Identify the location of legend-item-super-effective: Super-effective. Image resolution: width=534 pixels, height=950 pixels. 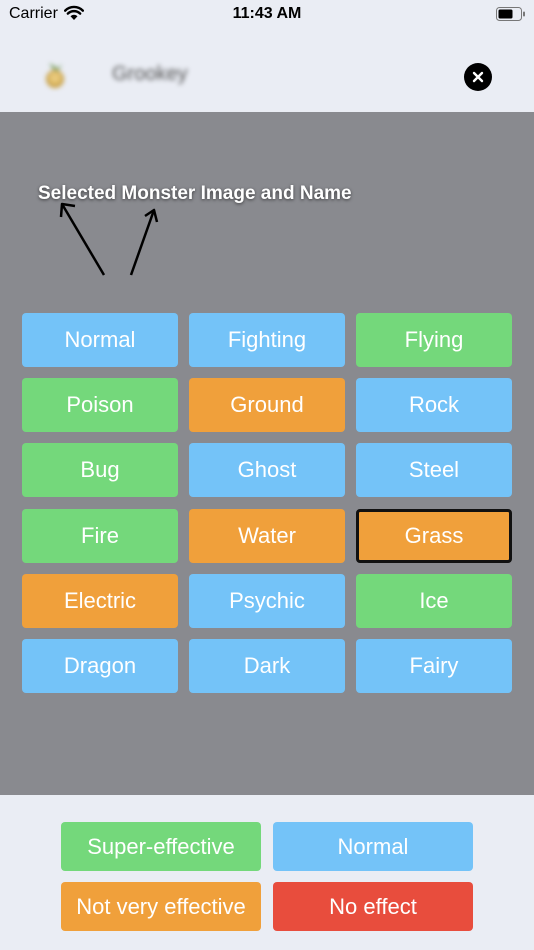
(161, 846).